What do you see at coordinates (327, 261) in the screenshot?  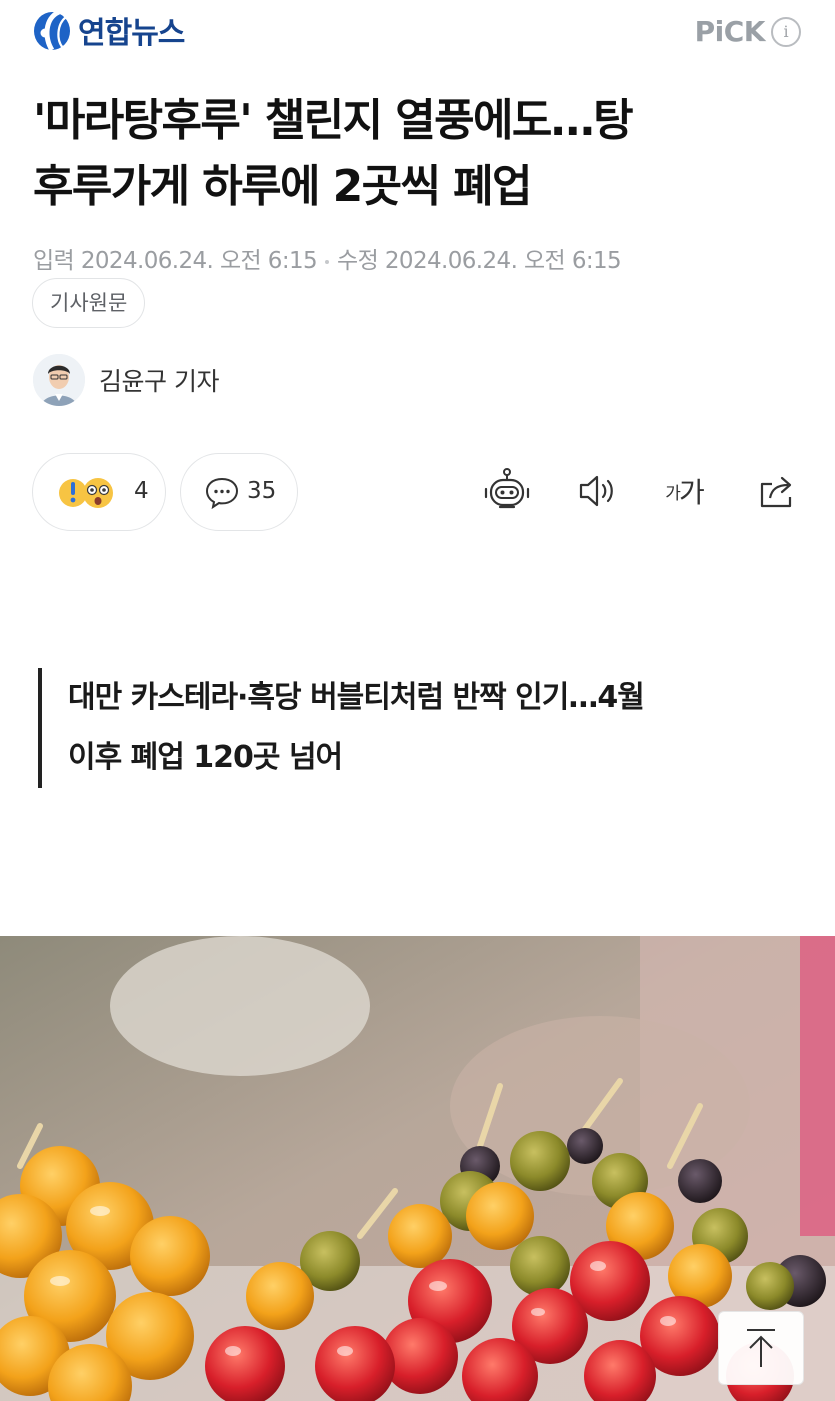 I see `meta-separator` at bounding box center [327, 261].